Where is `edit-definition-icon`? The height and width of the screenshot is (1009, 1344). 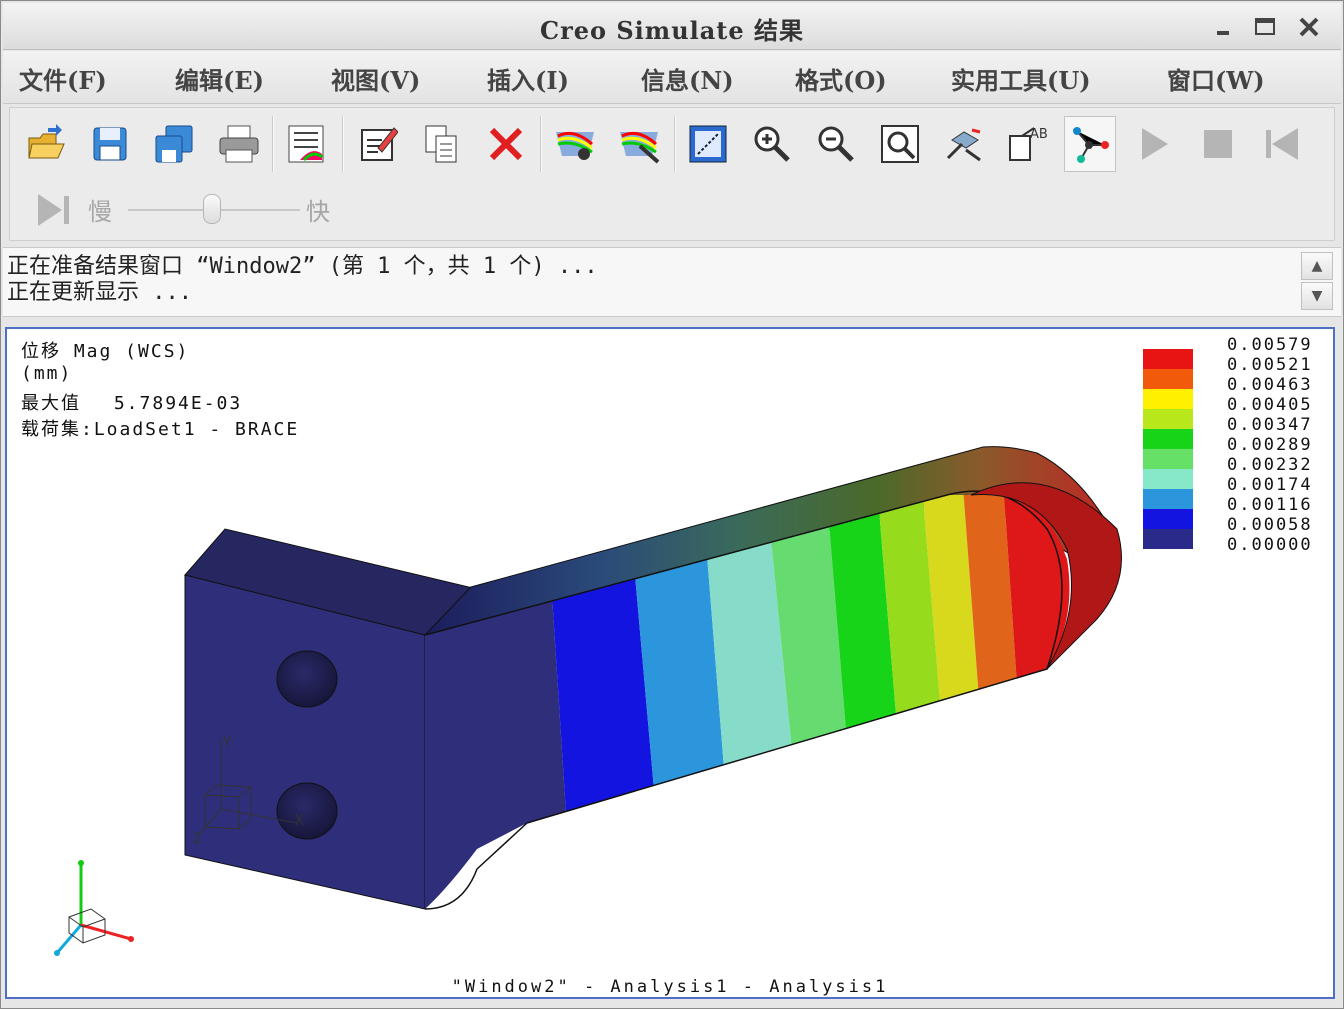 edit-definition-icon is located at coordinates (379, 144).